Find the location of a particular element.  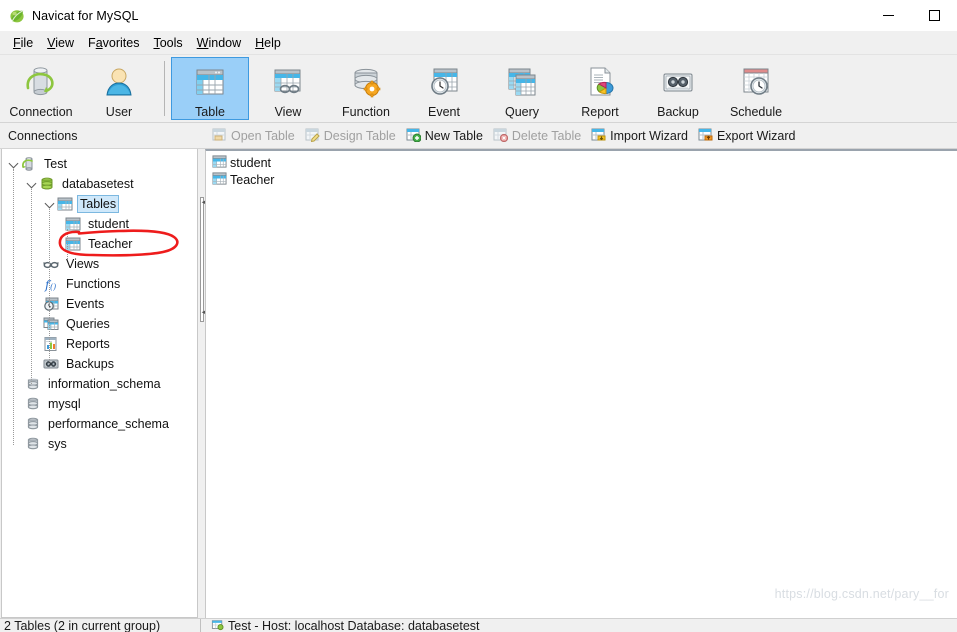

toolbar-separator is located at coordinates (164, 88).